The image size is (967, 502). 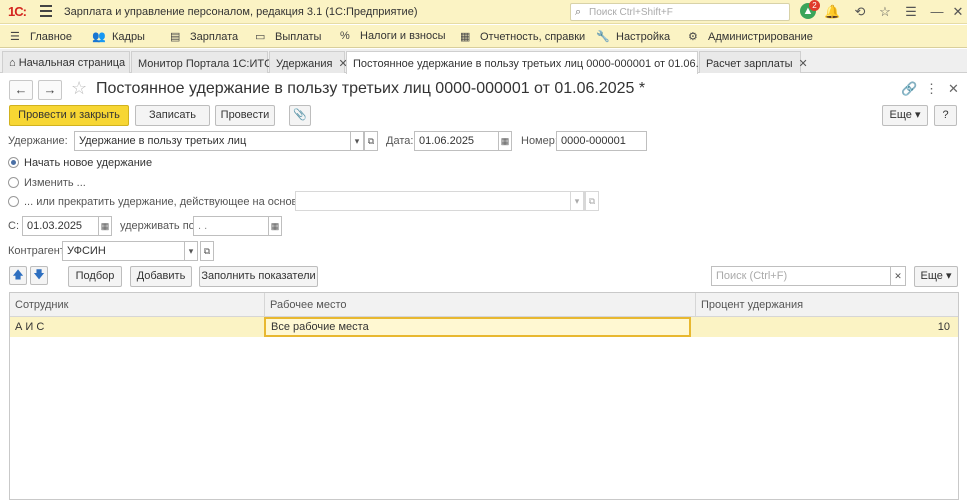 What do you see at coordinates (936, 276) in the screenshot?
I see `table-more-button: Еще ▾` at bounding box center [936, 276].